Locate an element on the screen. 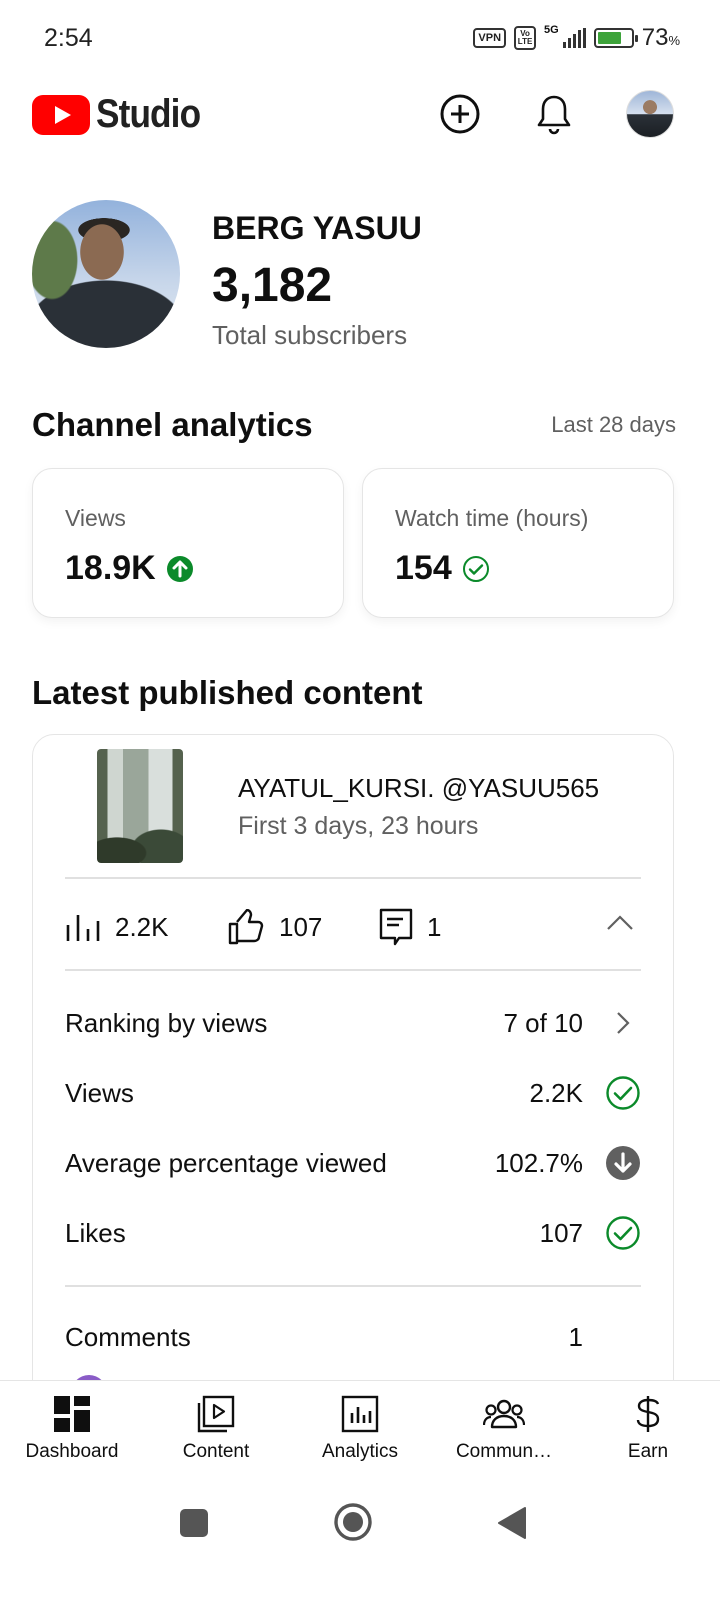 The width and height of the screenshot is (720, 1600). video-stats-row: 2.2K 107 1 is located at coordinates (353, 927).